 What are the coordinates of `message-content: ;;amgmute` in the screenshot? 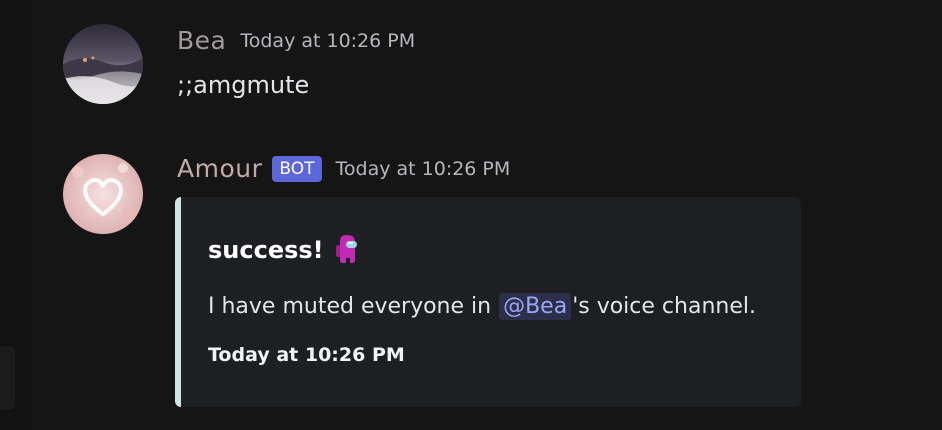 It's located at (243, 85).